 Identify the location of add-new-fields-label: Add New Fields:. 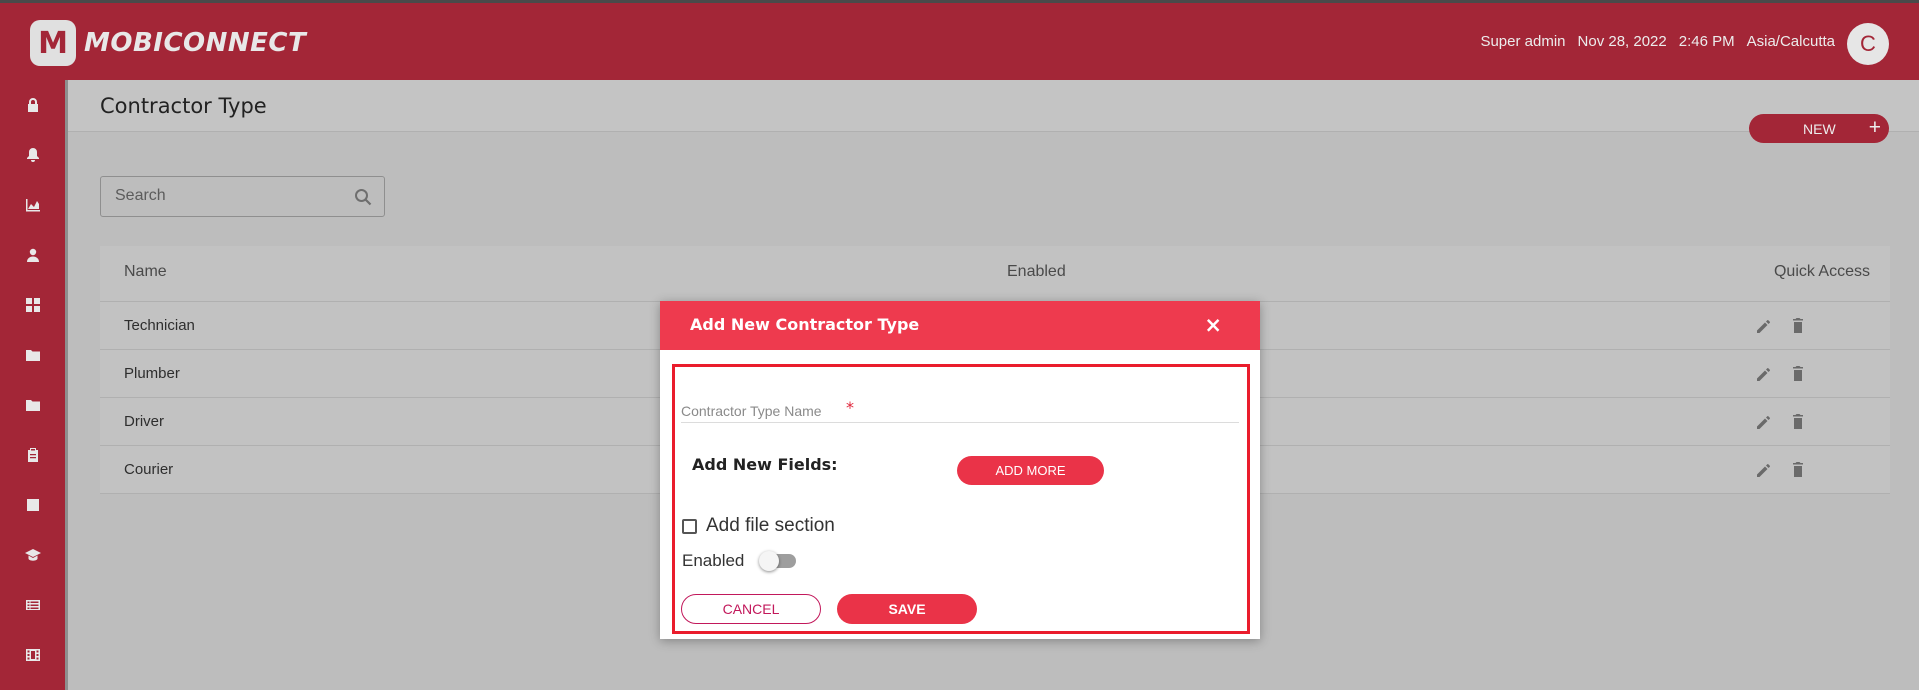
(765, 464).